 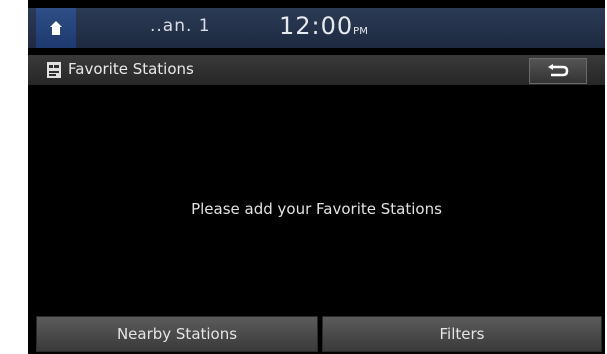 I want to click on favorite-list-icon, so click(x=54, y=70).